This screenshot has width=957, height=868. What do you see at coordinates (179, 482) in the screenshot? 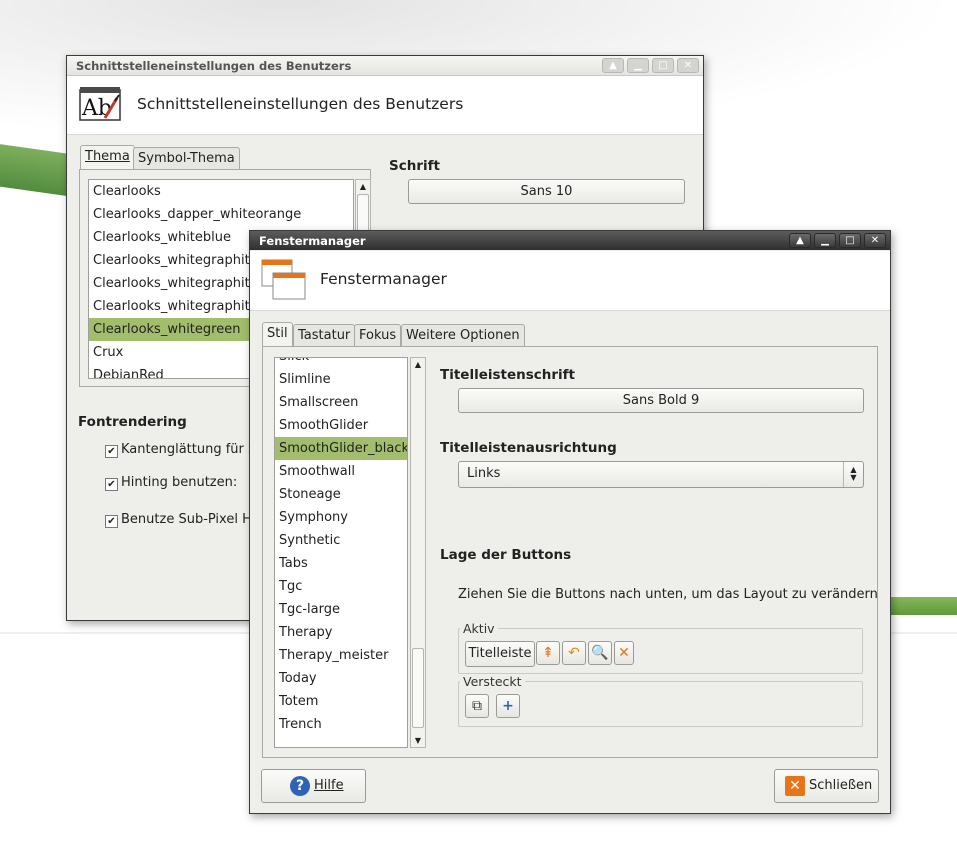
I see `hinting-label: Hinting benutzen:` at bounding box center [179, 482].